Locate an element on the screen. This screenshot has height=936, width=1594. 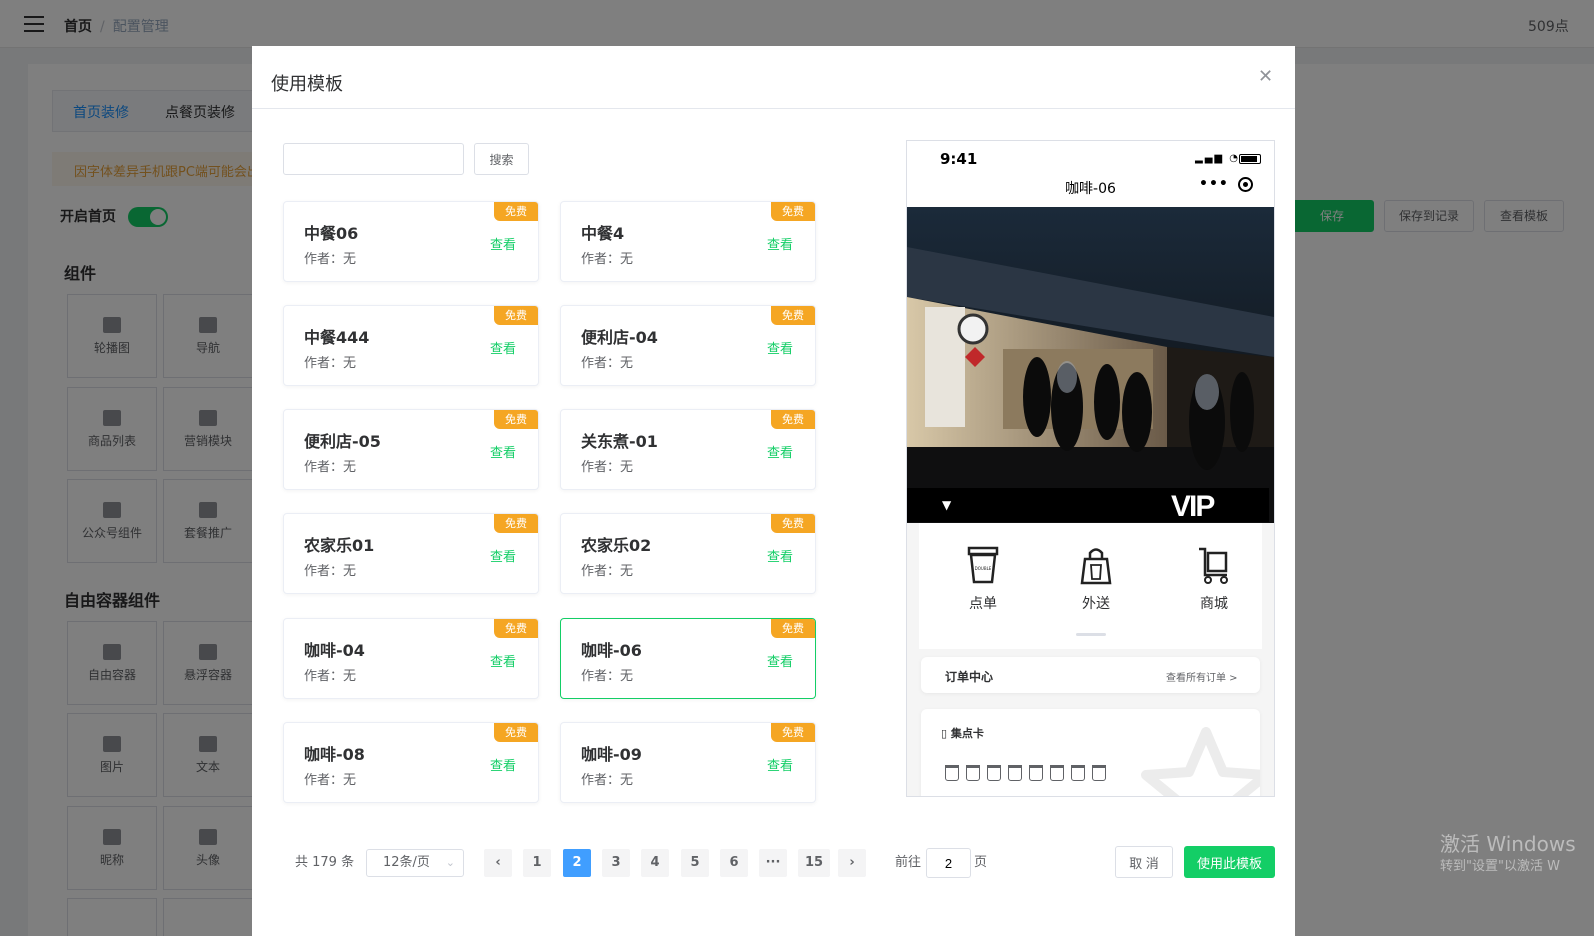
swipe-indicator is located at coordinates (1091, 634).